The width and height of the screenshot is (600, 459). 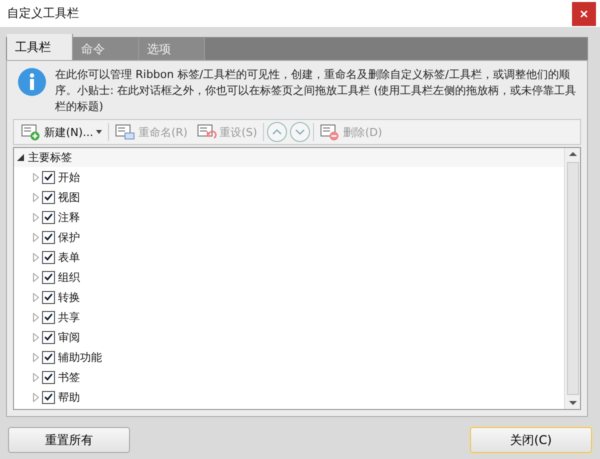 What do you see at coordinates (69, 197) in the screenshot?
I see `tree-item-label: 视图` at bounding box center [69, 197].